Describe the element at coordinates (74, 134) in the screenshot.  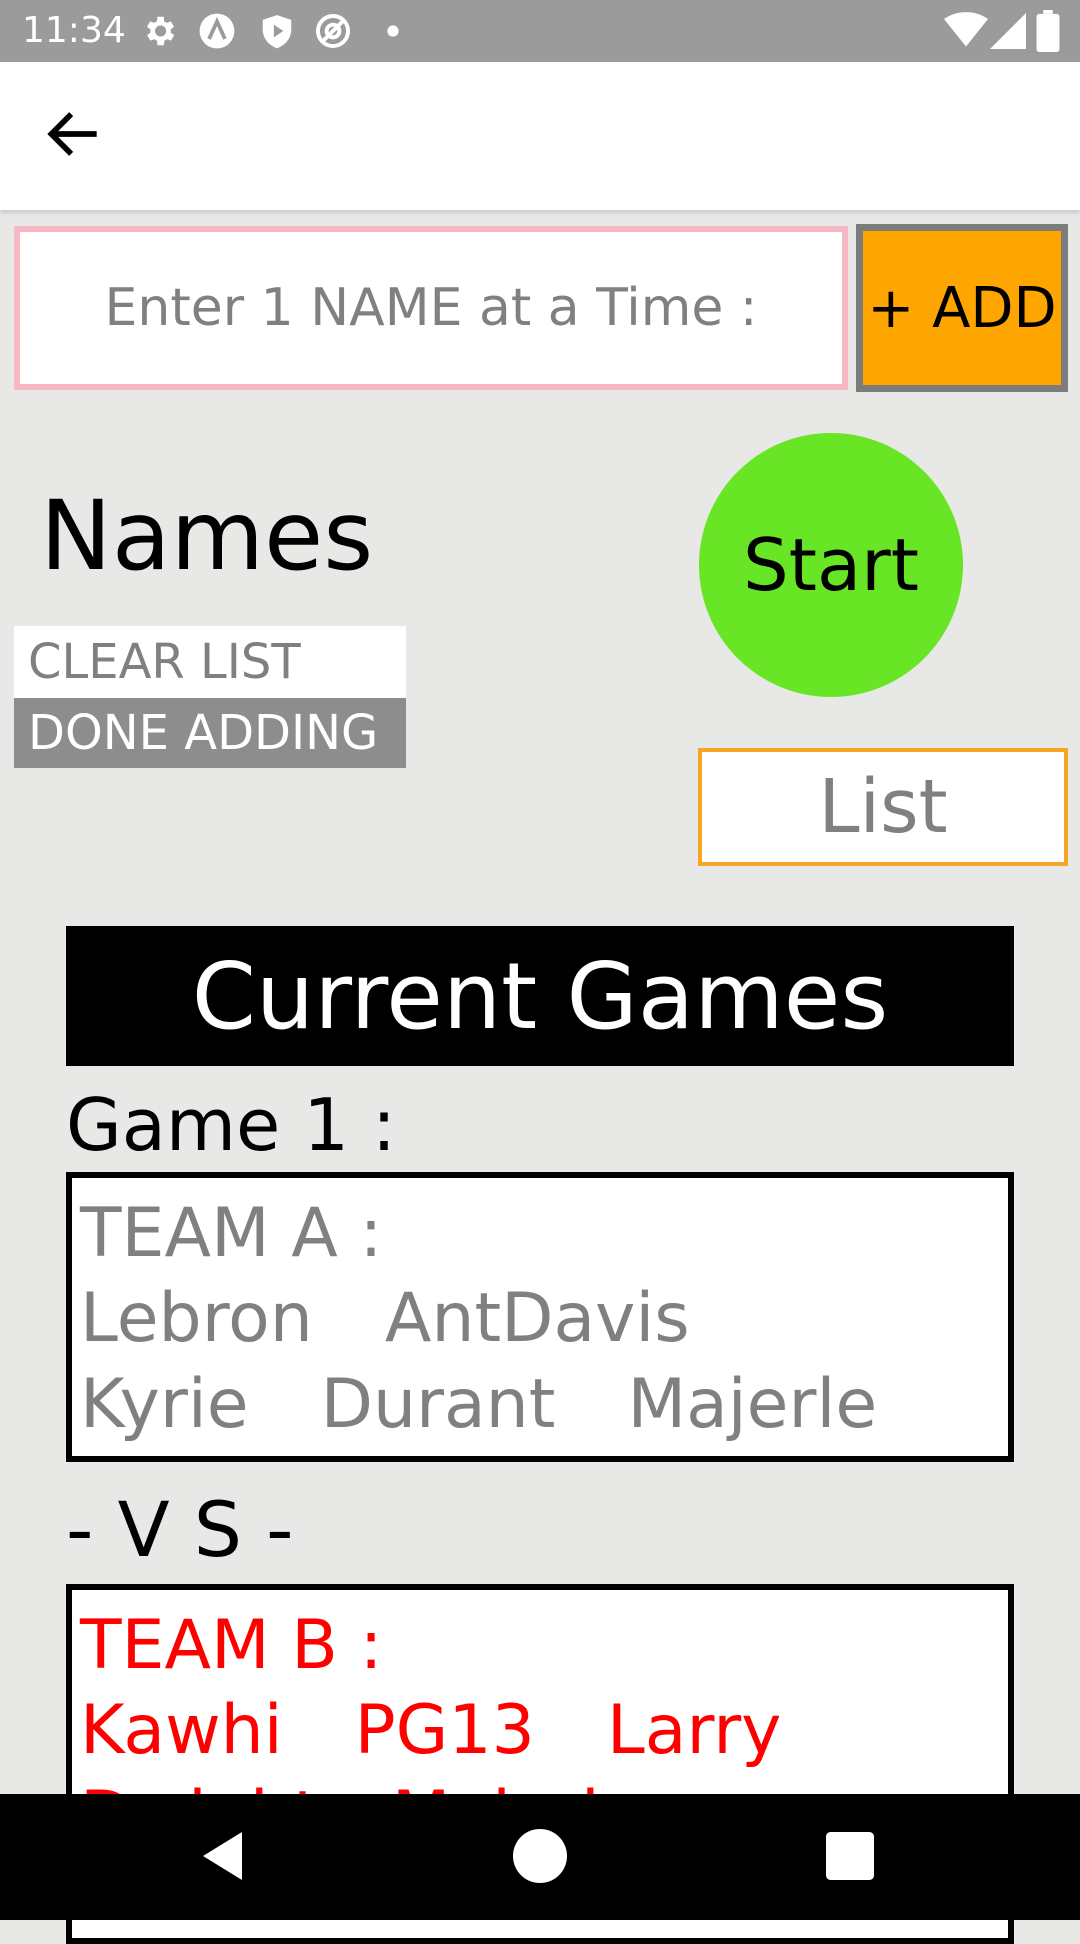
I see `back-arrow-icon` at that location.